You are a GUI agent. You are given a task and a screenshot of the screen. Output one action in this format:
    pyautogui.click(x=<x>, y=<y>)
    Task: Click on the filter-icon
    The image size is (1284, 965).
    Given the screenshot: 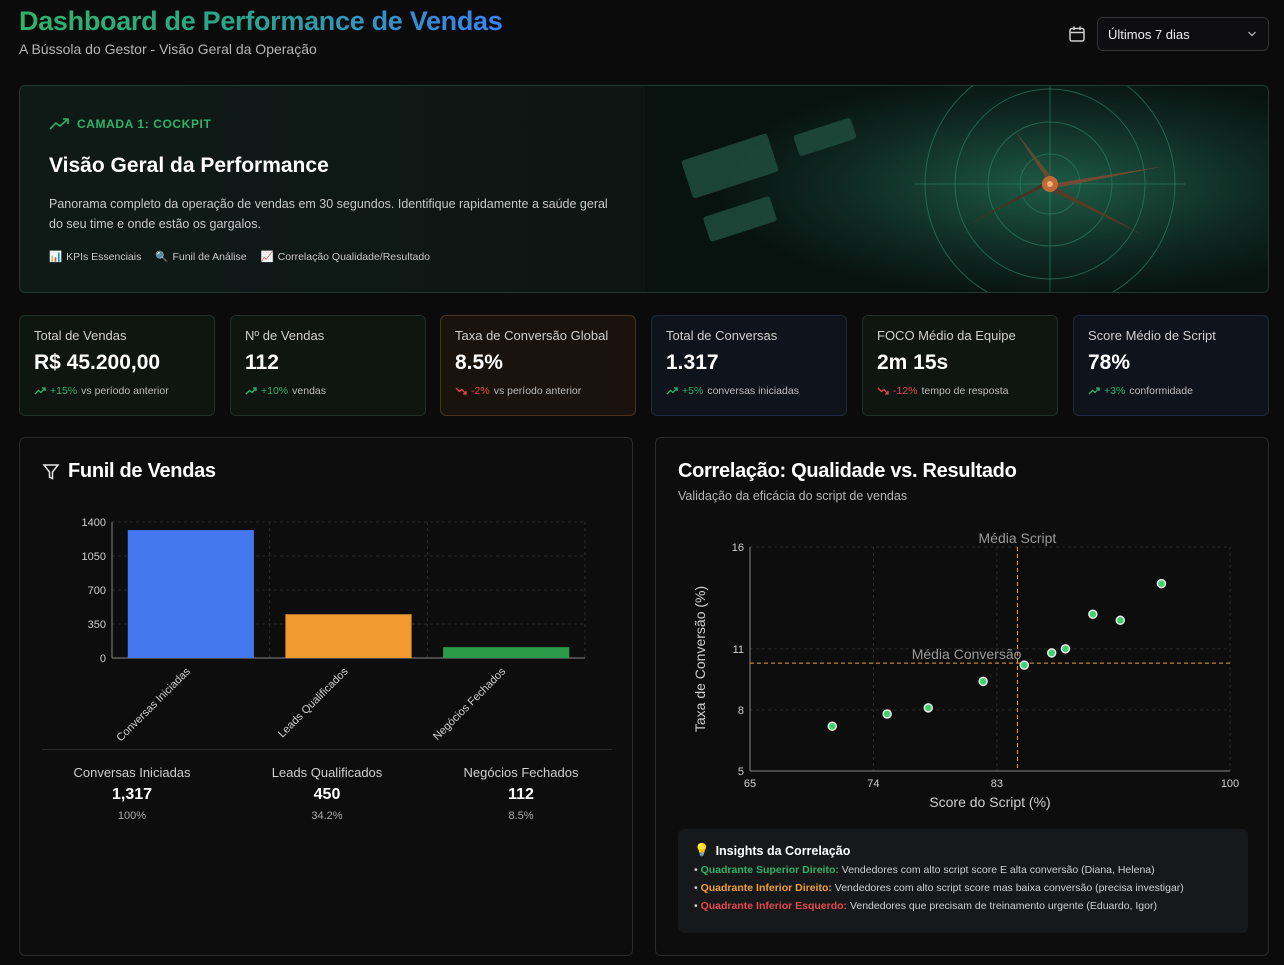 What is the action you would take?
    pyautogui.click(x=51, y=471)
    